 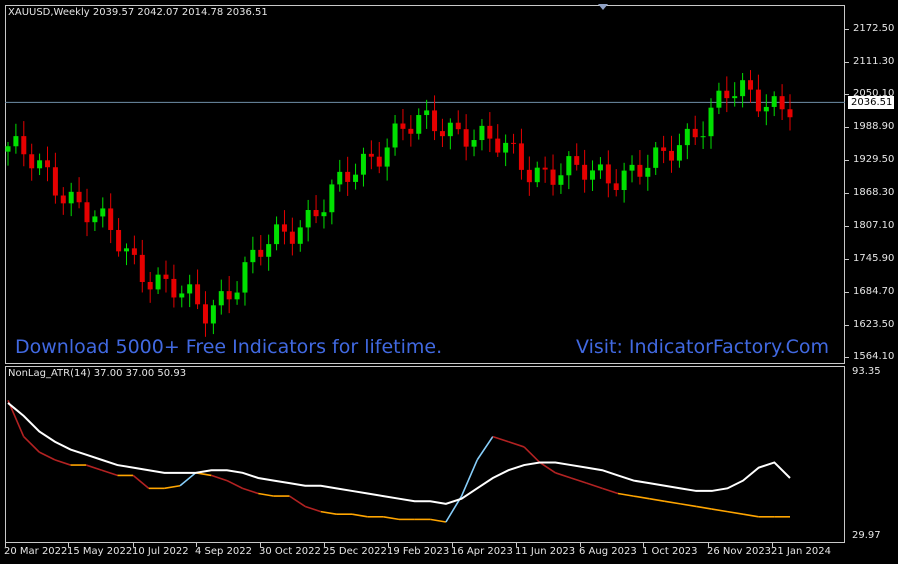 What do you see at coordinates (874, 126) in the screenshot?
I see `price-axis-label: 1988.90` at bounding box center [874, 126].